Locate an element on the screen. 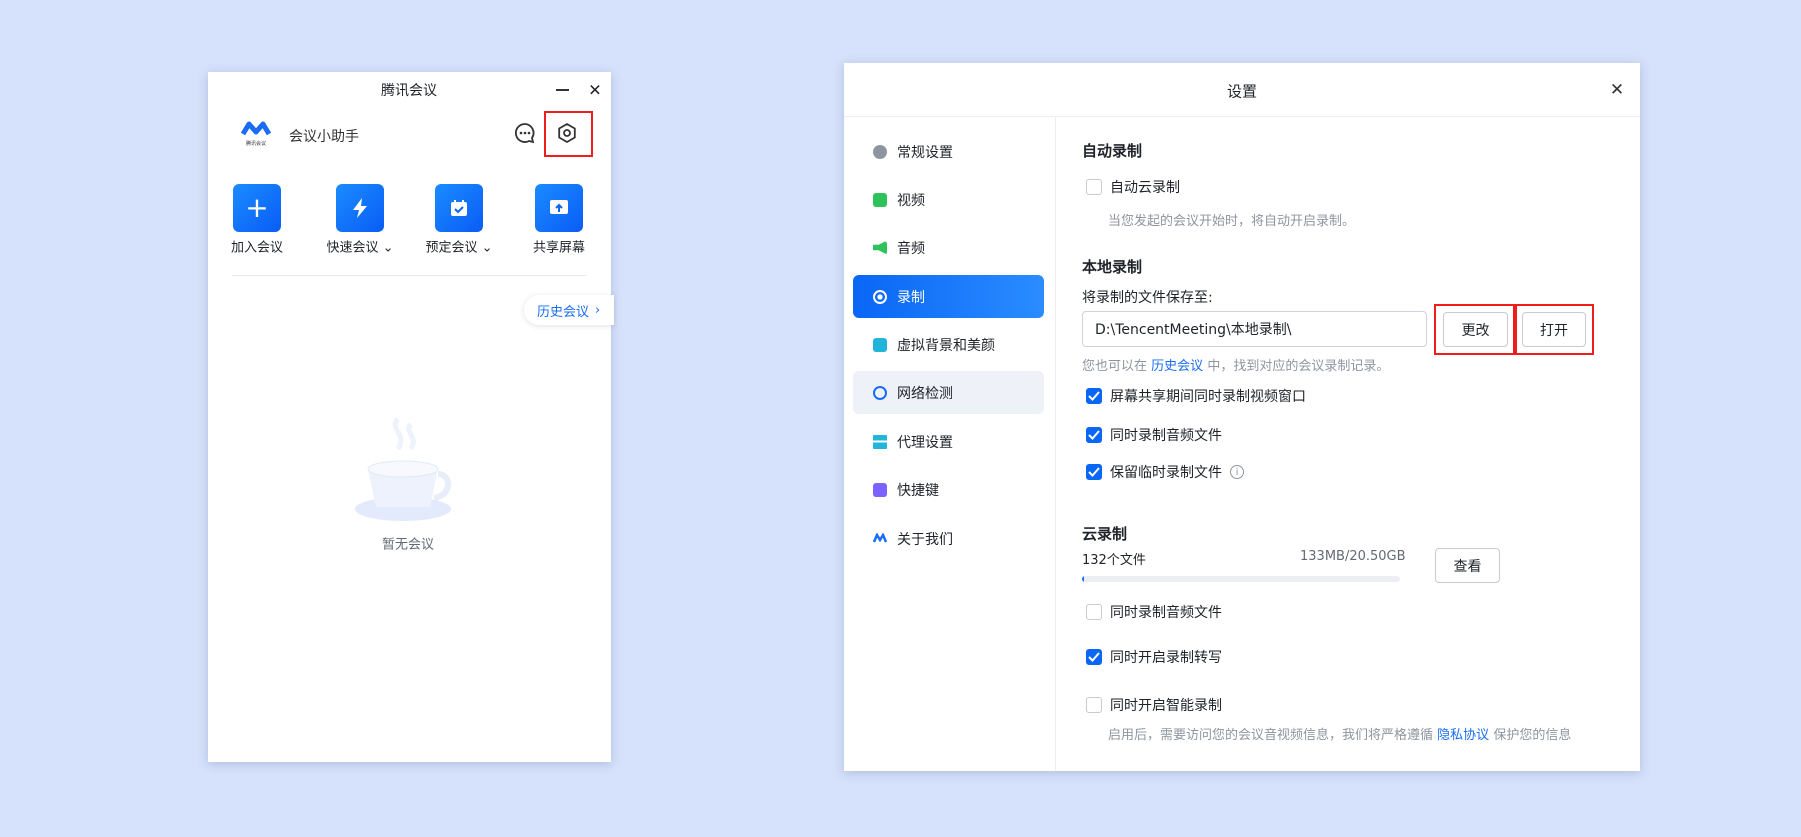 Image resolution: width=1801 pixels, height=837 pixels. history-hint: 您也可以在 历史会议 中，找到对应的会议录制记录。 is located at coordinates (1236, 366).